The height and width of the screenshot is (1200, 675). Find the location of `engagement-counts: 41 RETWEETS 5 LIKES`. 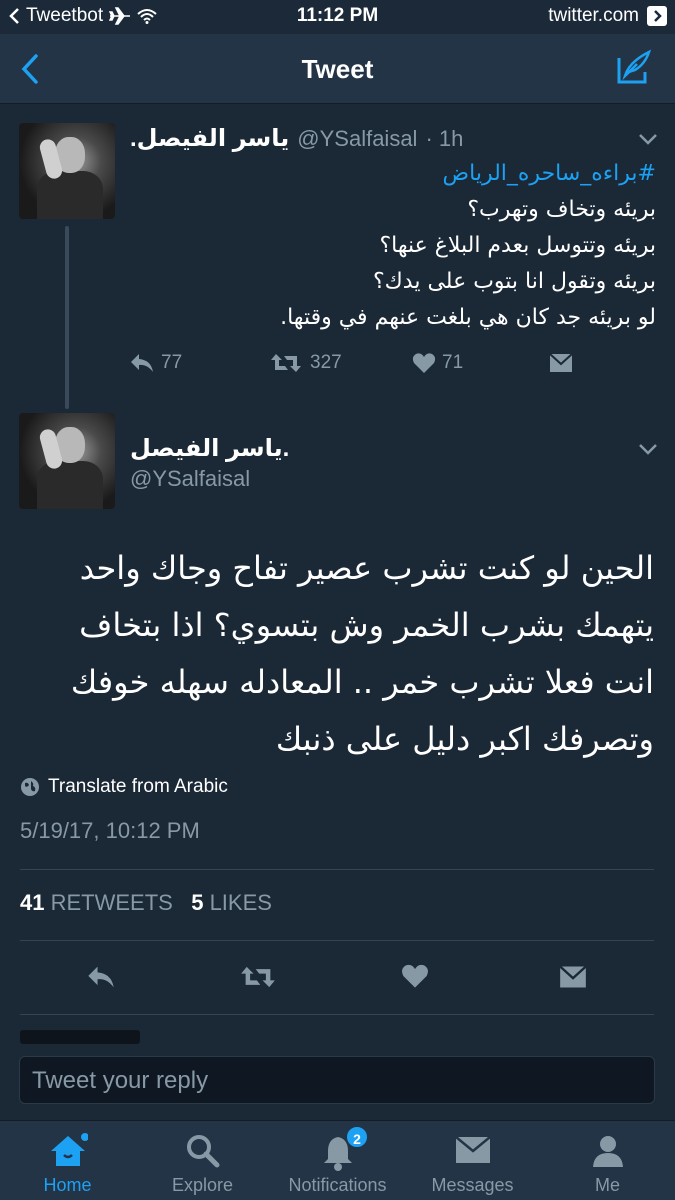

engagement-counts: 41 RETWEETS 5 LIKES is located at coordinates (146, 903).